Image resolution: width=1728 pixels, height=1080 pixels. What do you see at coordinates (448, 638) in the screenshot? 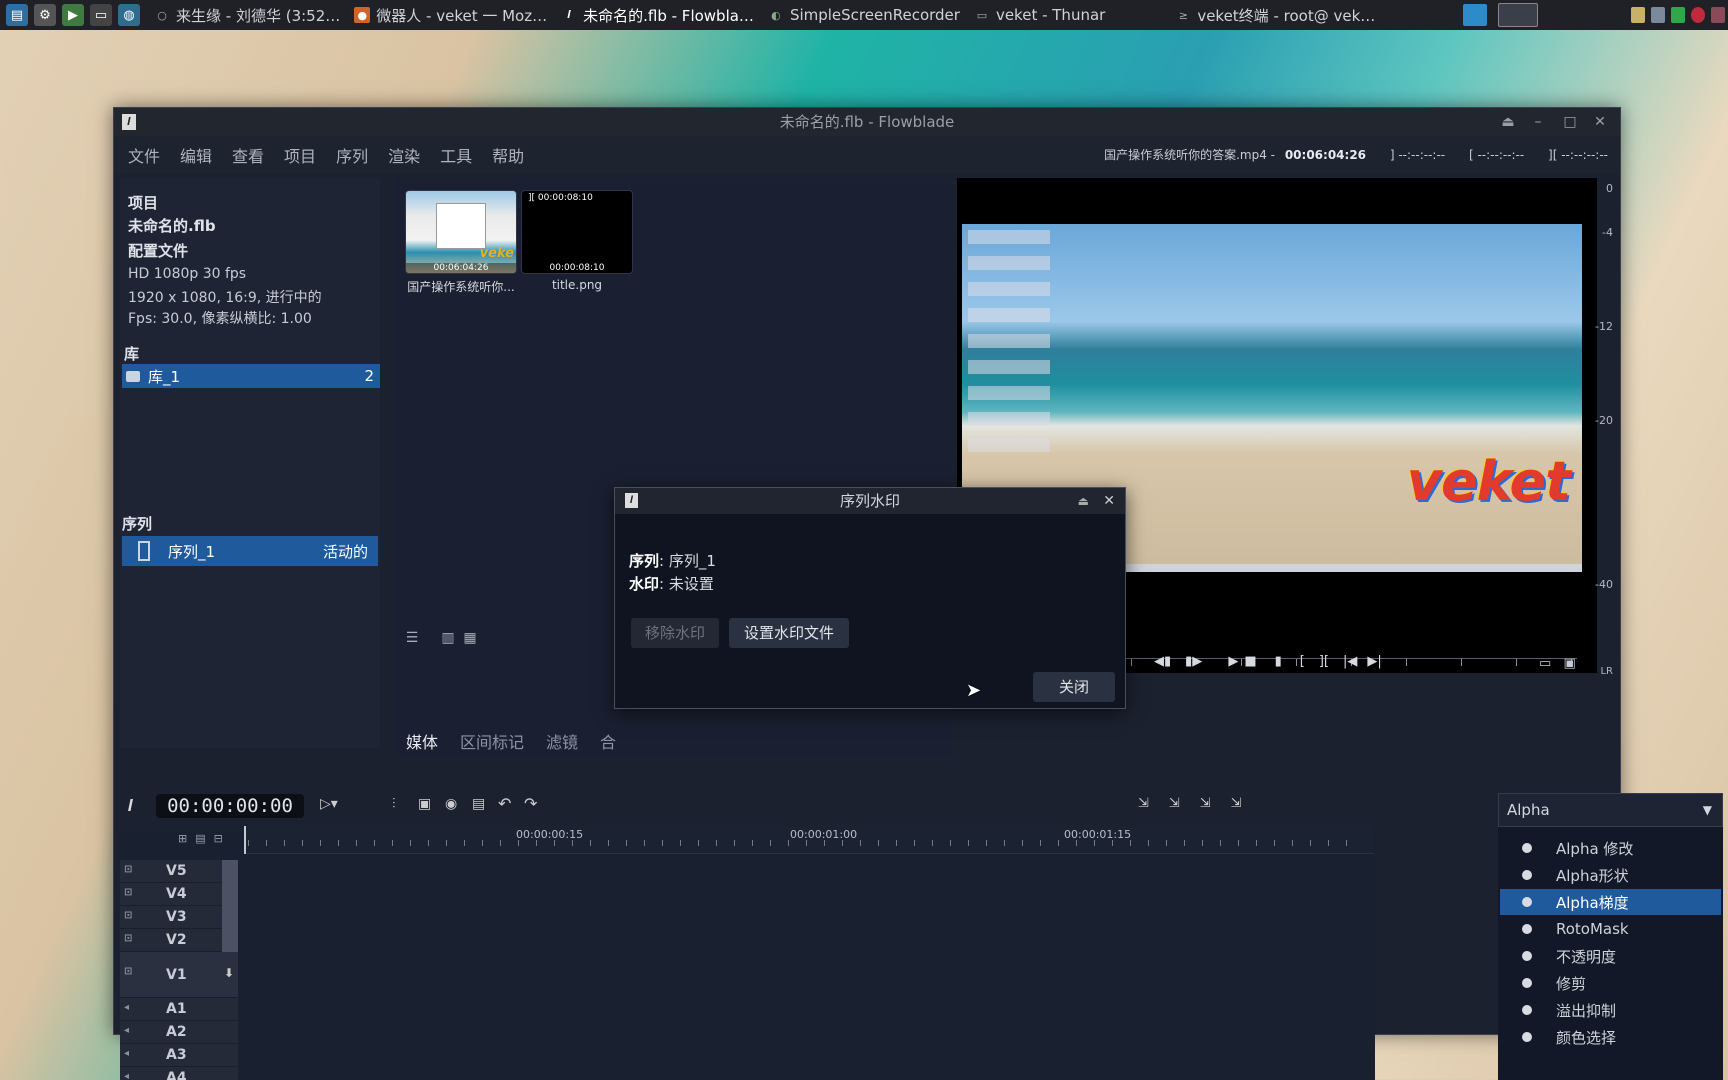
I see `small-thumbs-icon: ▥` at bounding box center [448, 638].